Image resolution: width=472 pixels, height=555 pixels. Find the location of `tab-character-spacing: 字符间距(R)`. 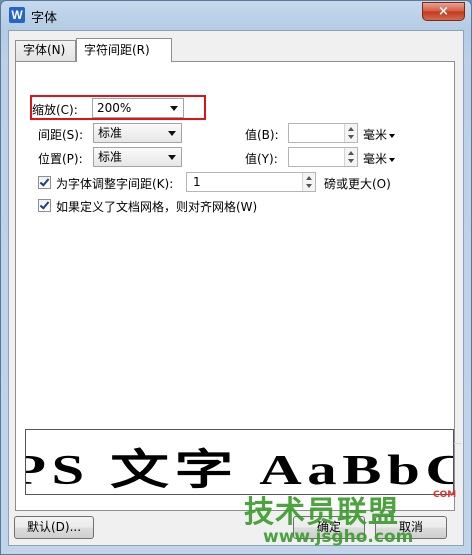

tab-character-spacing: 字符间距(R) is located at coordinates (124, 50).